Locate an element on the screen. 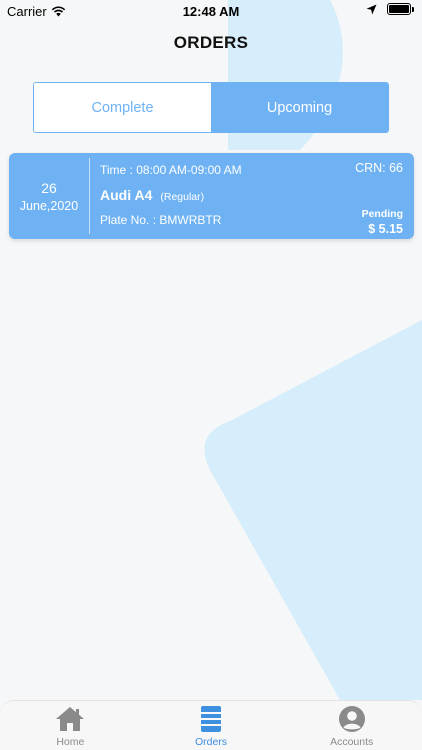  status-bar: Carrier 12:48 AM is located at coordinates (211, 11).